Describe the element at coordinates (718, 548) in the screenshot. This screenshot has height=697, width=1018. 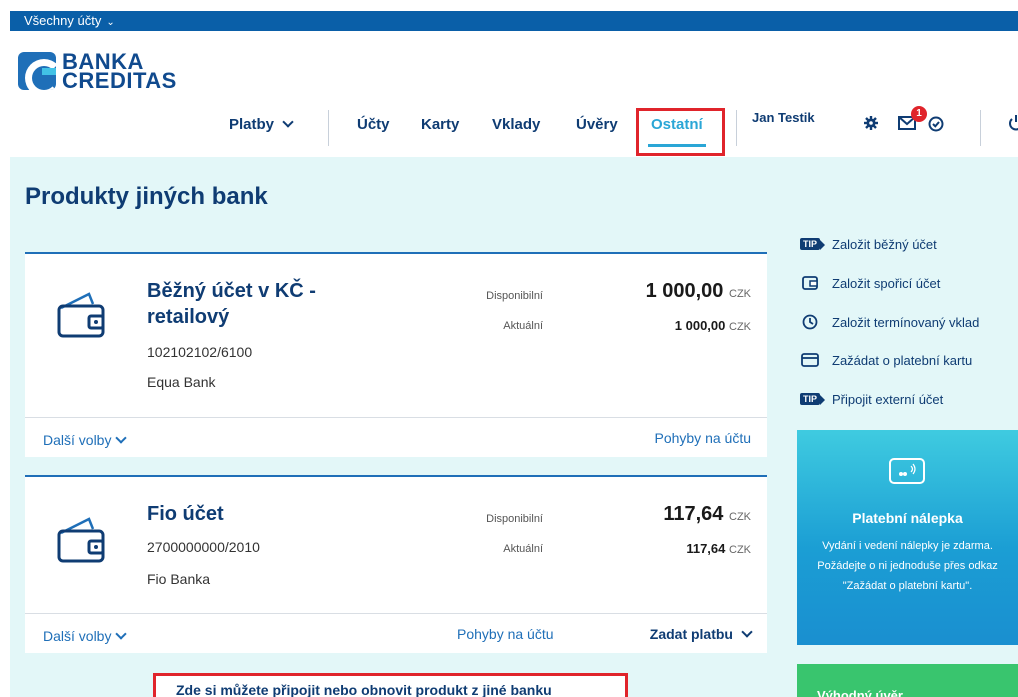
I see `current-amount: 117,64 CZK` at that location.